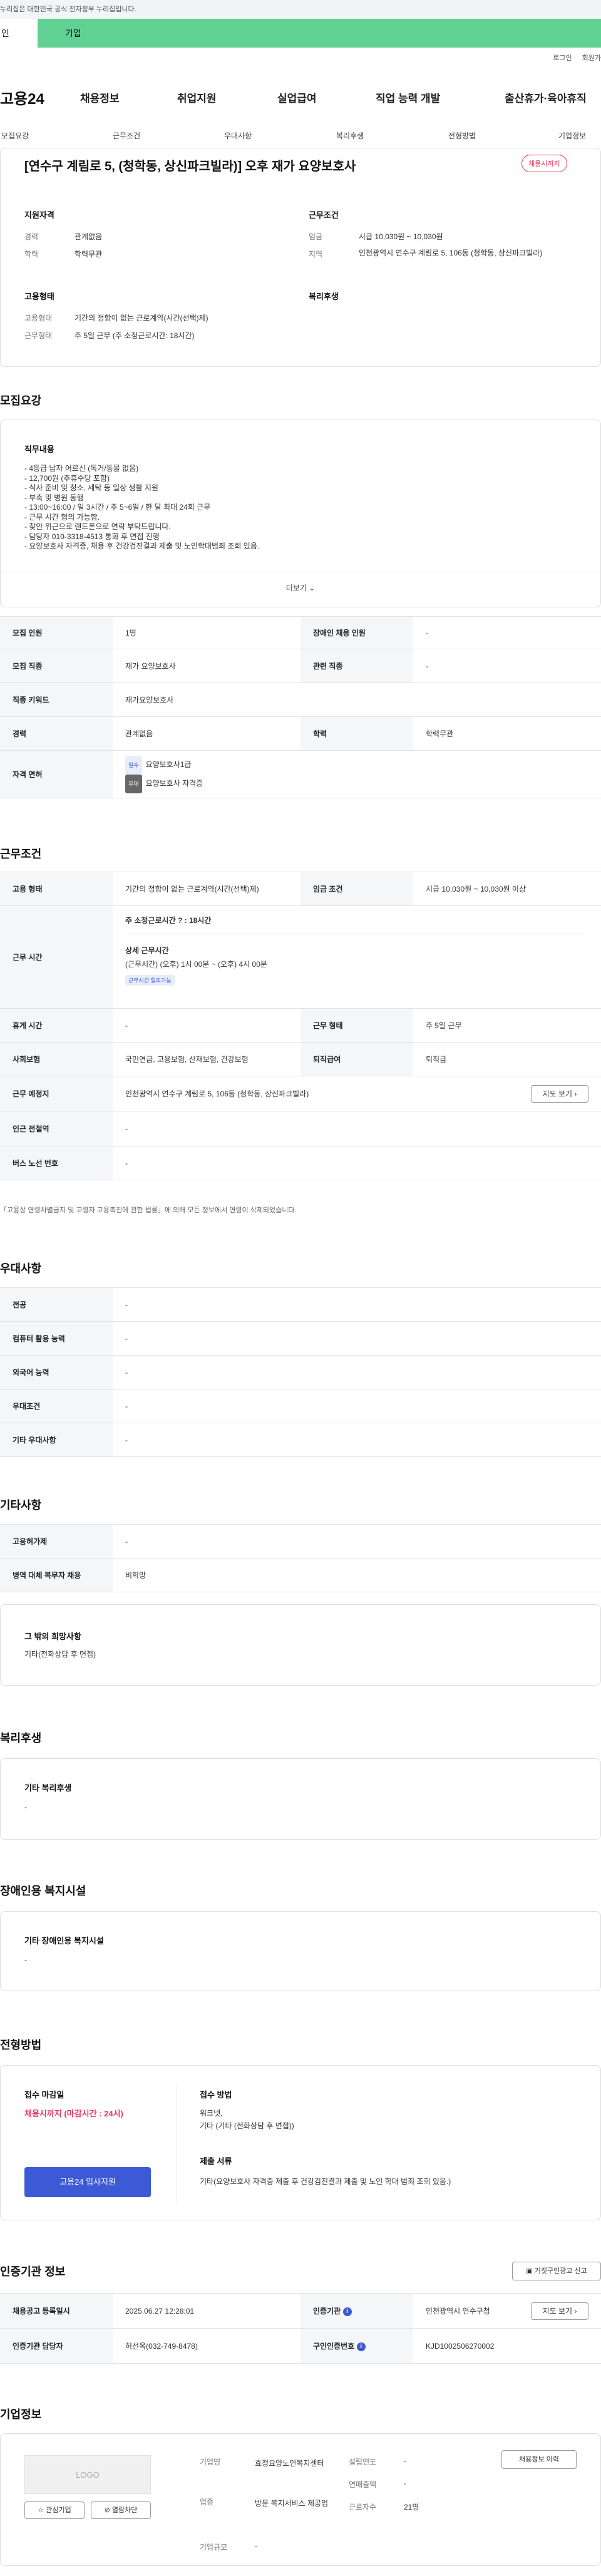 The height and width of the screenshot is (2576, 601). What do you see at coordinates (87, 2182) in the screenshot?
I see `apply-button: 고용24 입사지원` at bounding box center [87, 2182].